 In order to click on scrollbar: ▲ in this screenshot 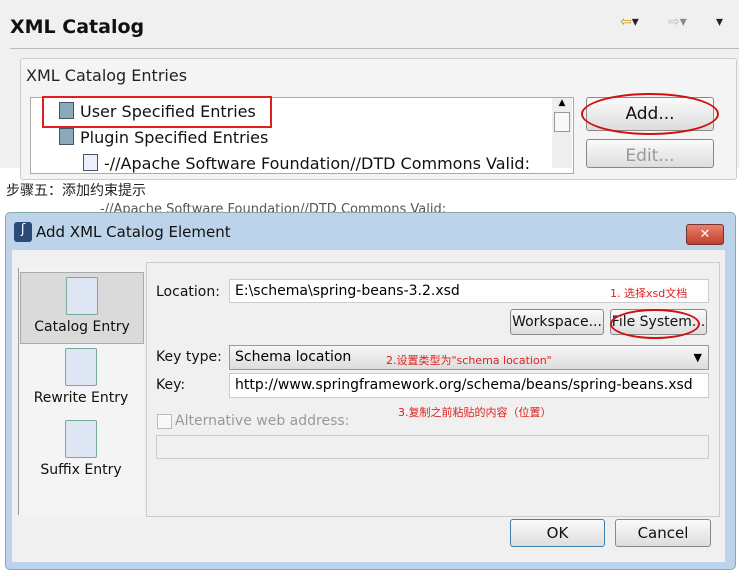, I will do `click(562, 133)`.